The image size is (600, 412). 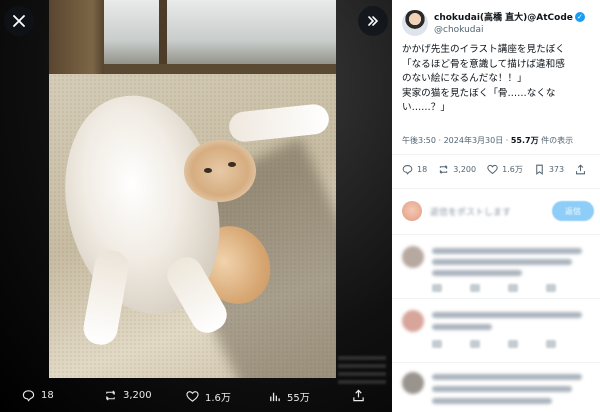 I want to click on post-text-line: のない絵になるんだな！！」, so click(x=464, y=78).